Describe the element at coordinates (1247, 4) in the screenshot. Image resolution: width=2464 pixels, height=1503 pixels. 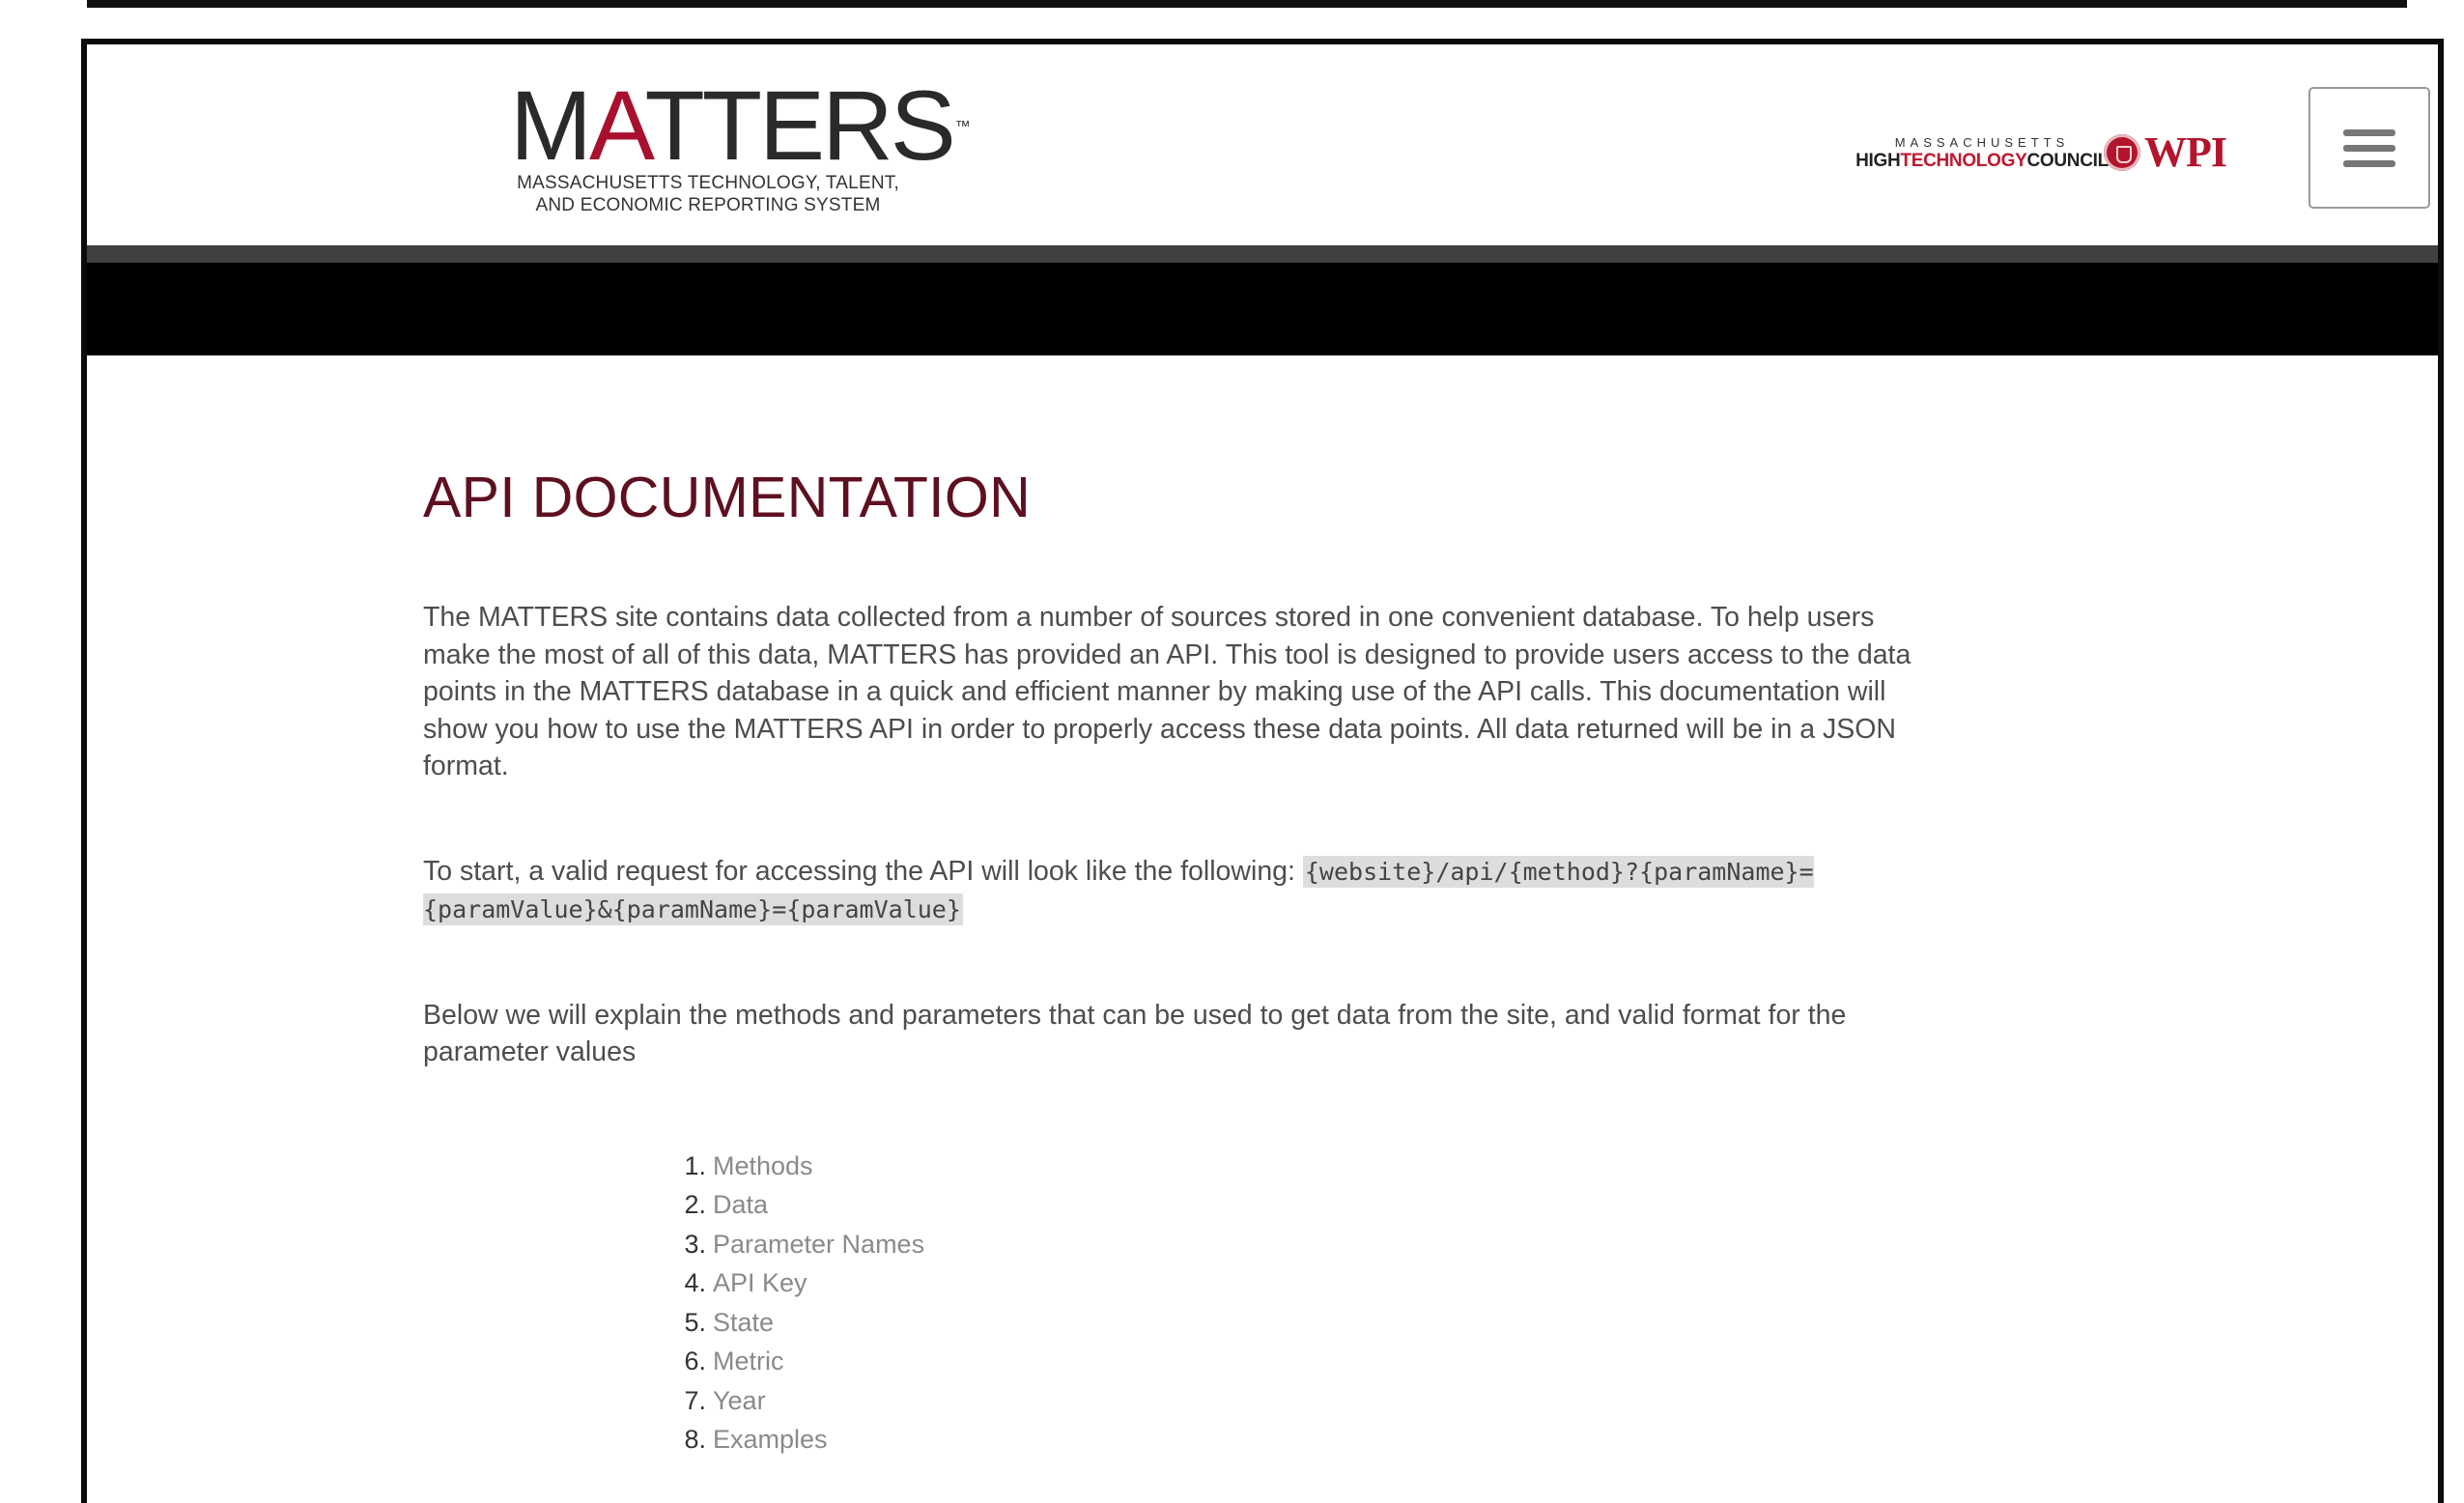
I see `top-border-rule` at that location.